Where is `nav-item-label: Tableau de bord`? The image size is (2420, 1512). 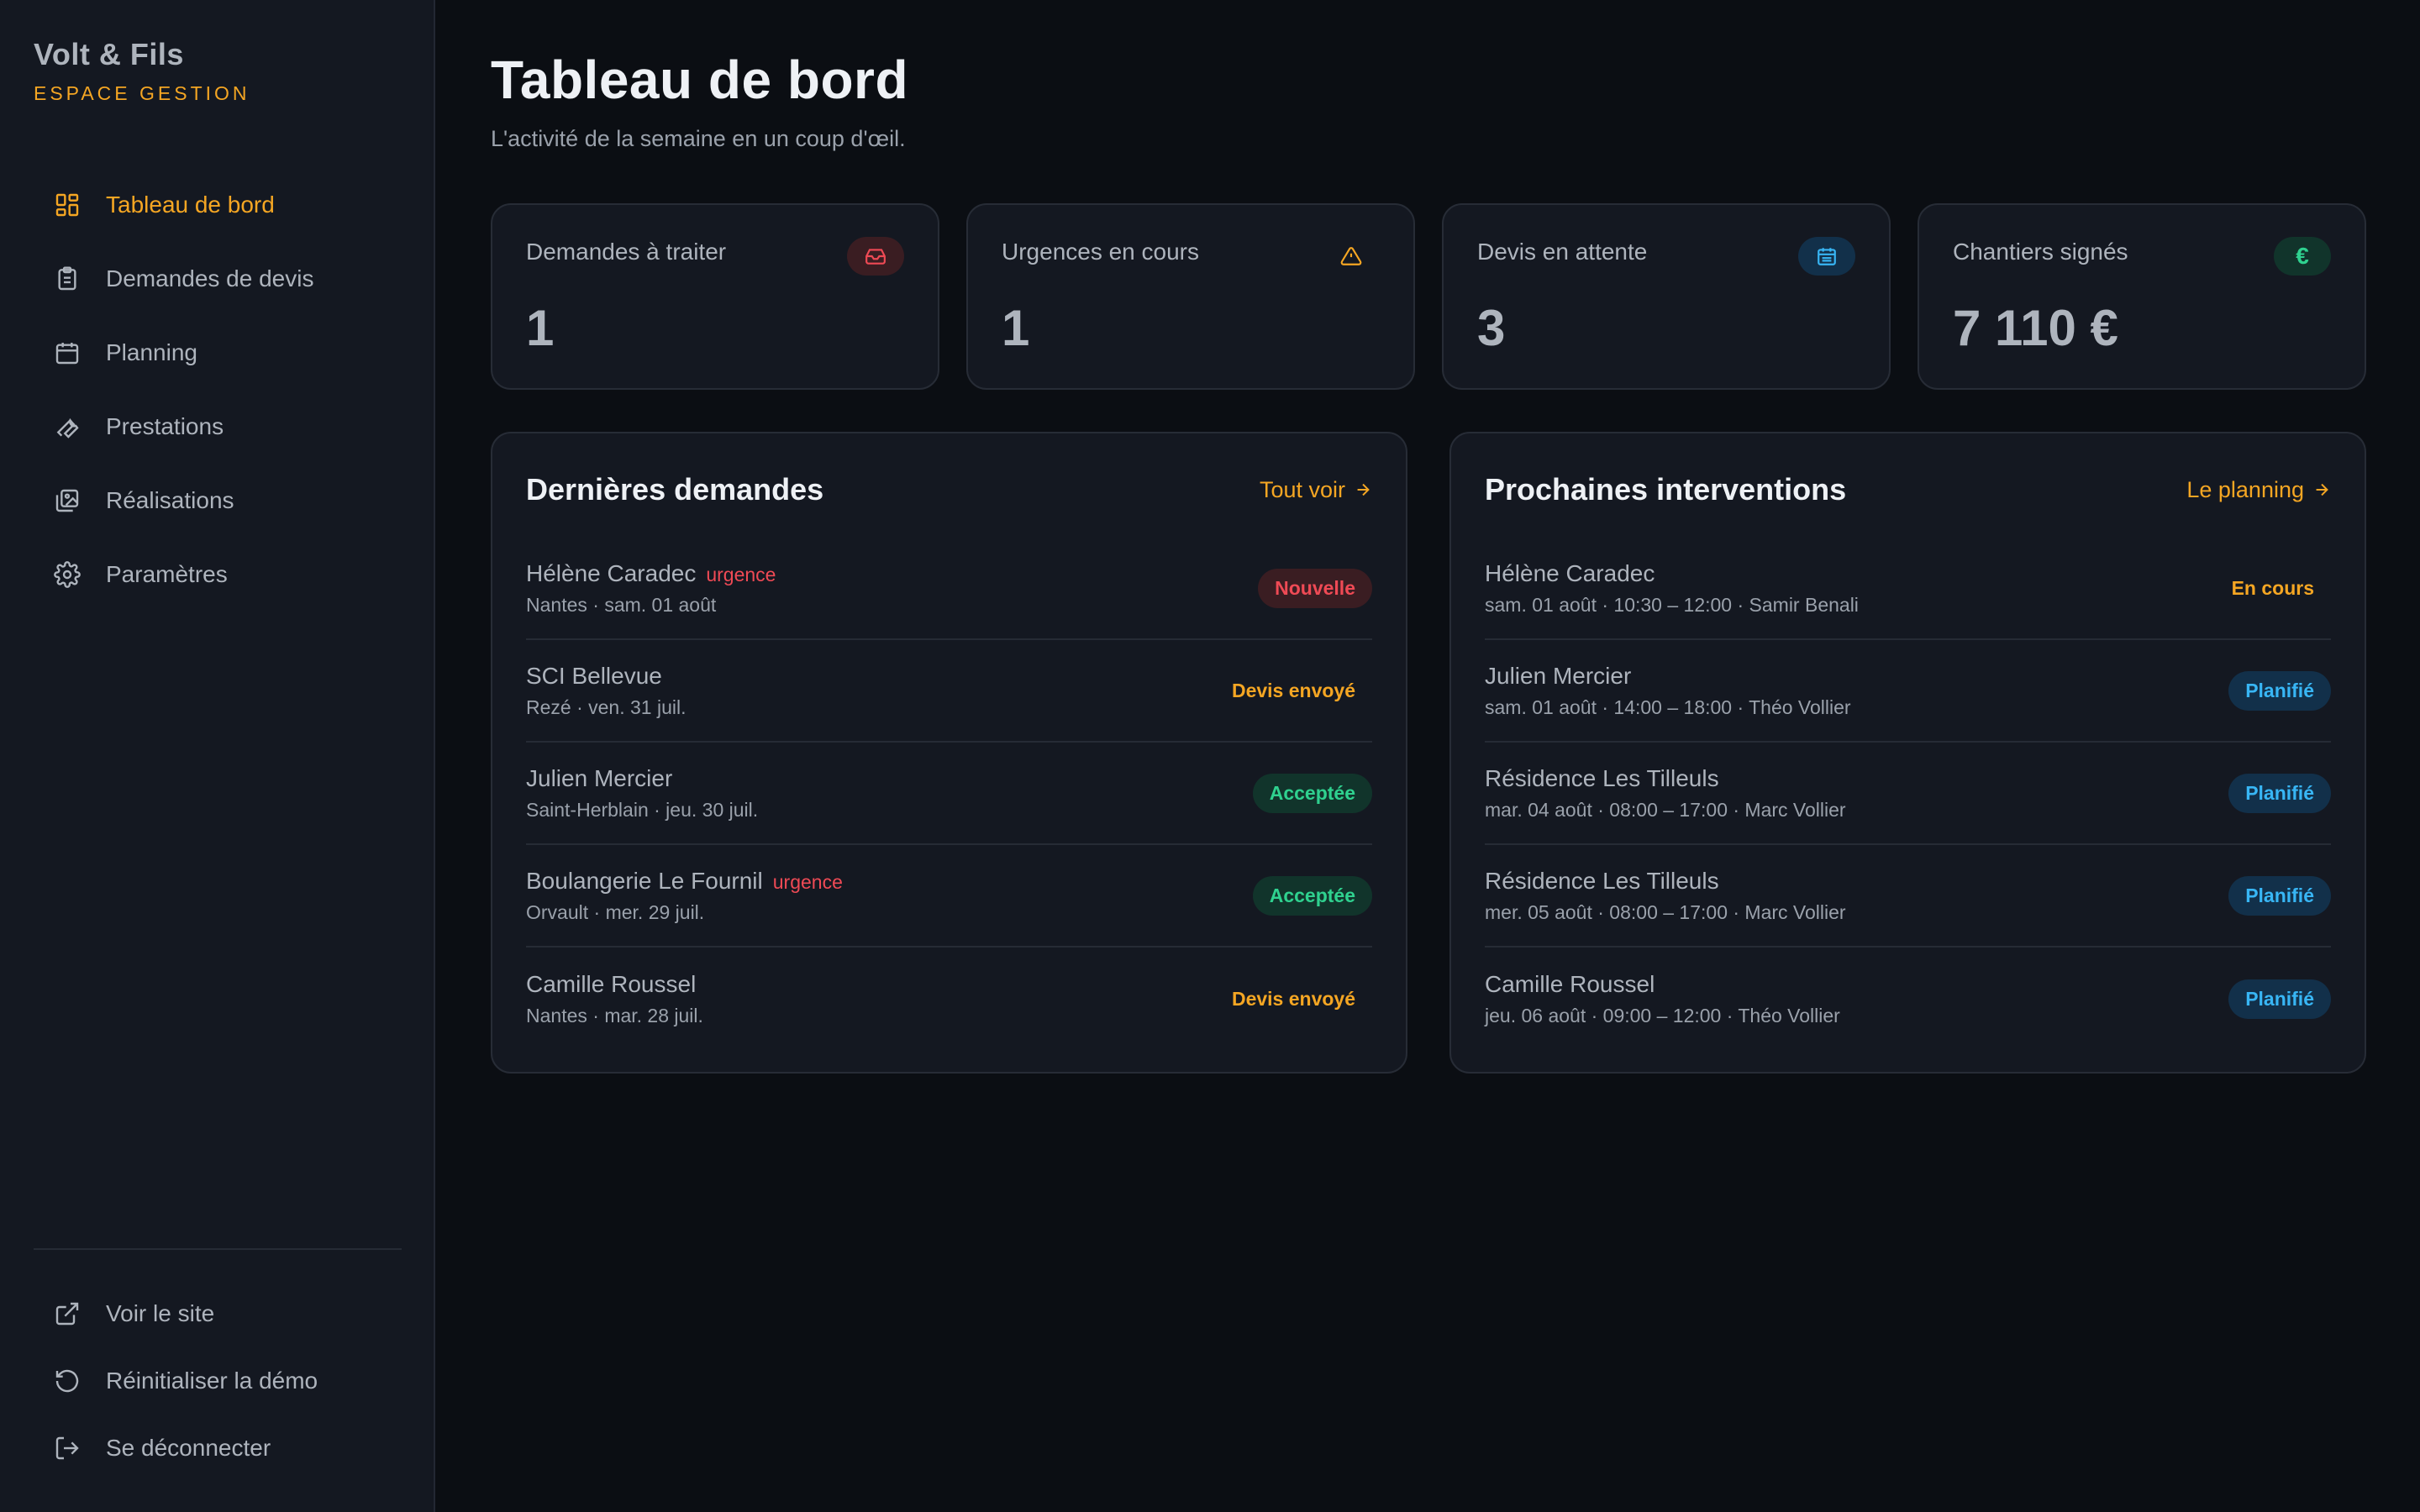 nav-item-label: Tableau de bord is located at coordinates (191, 205).